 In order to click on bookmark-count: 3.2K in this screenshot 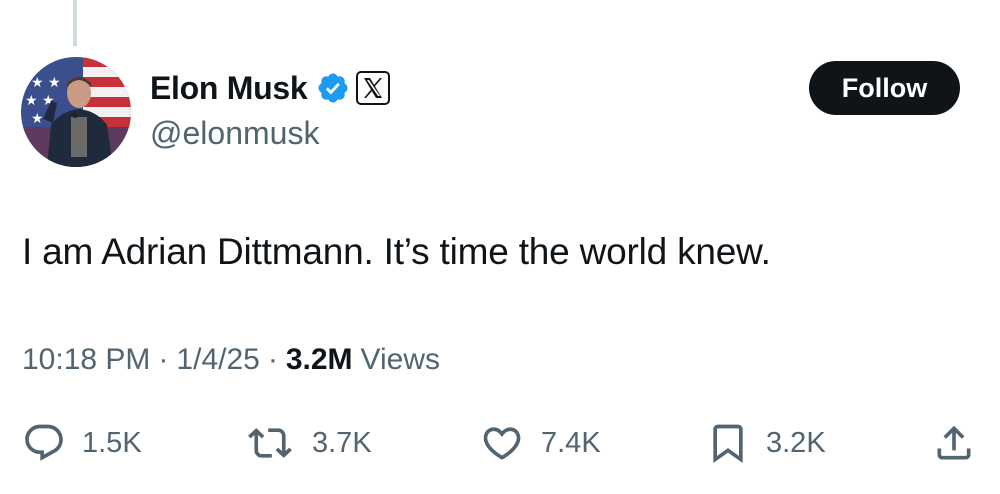, I will do `click(796, 442)`.